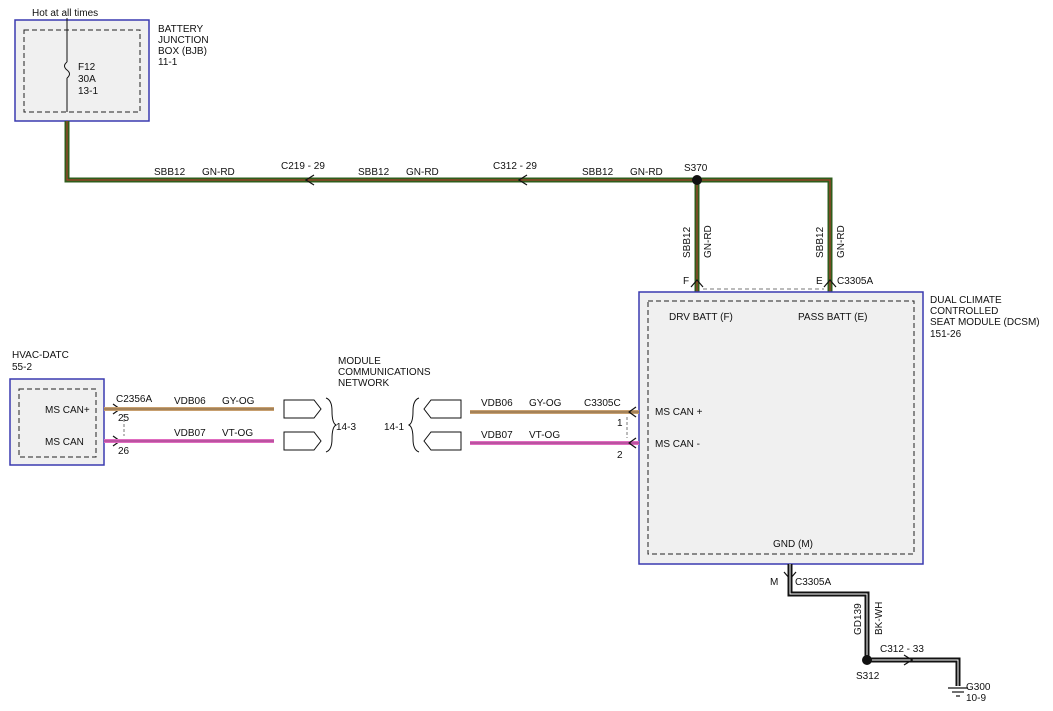 The height and width of the screenshot is (711, 1053). Describe the element at coordinates (701, 317) in the screenshot. I see `dcsm-drv-batt-label: DRV BATT (F)` at that location.